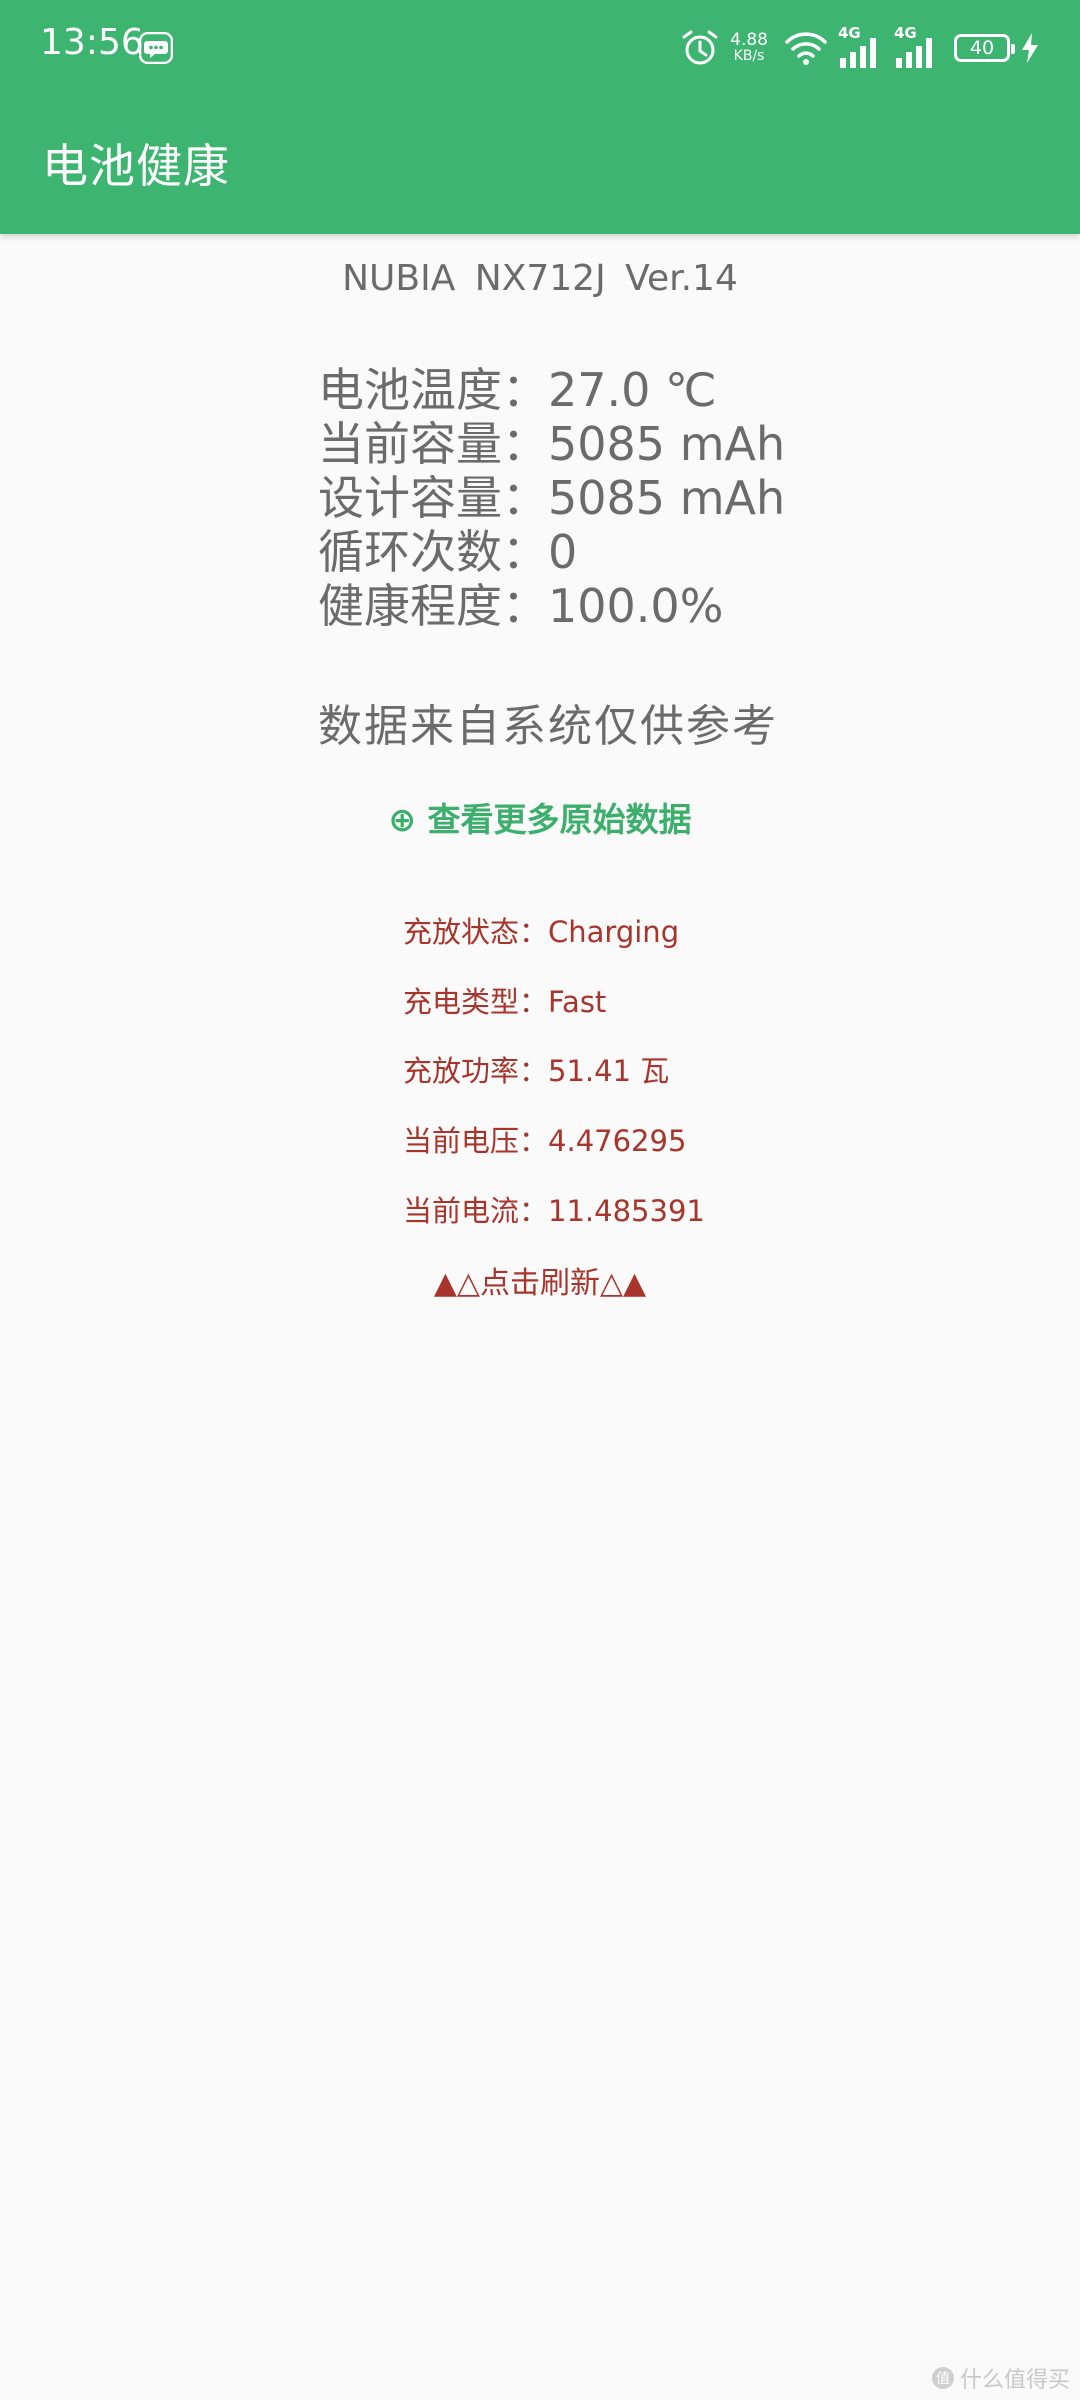 Image resolution: width=1080 pixels, height=2400 pixels. I want to click on detail-value: 11.485391, so click(626, 1211).